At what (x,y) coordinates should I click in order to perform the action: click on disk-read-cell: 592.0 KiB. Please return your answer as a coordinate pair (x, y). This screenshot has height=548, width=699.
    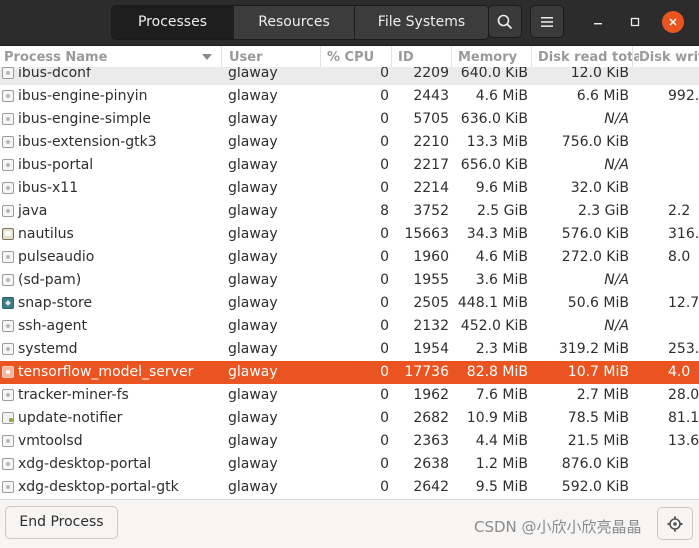
    Looking at the image, I should click on (595, 487).